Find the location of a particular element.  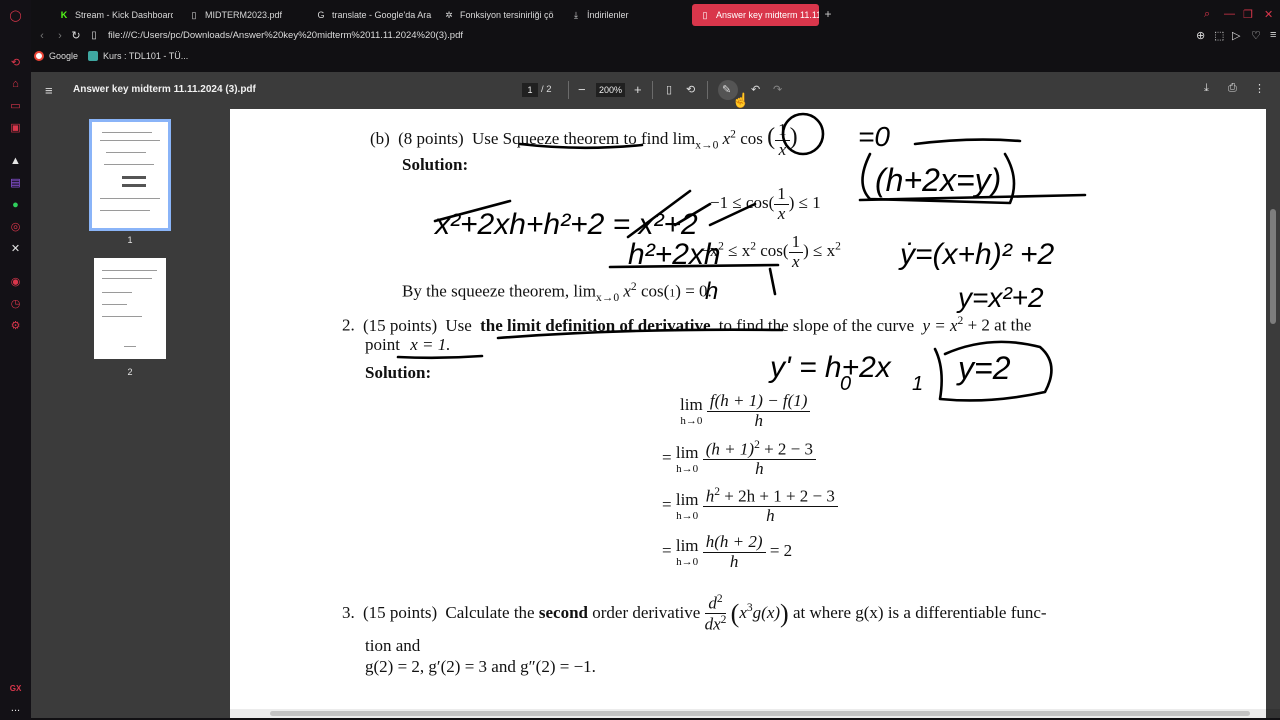

print-icon: ⎙ is located at coordinates (1232, 88).